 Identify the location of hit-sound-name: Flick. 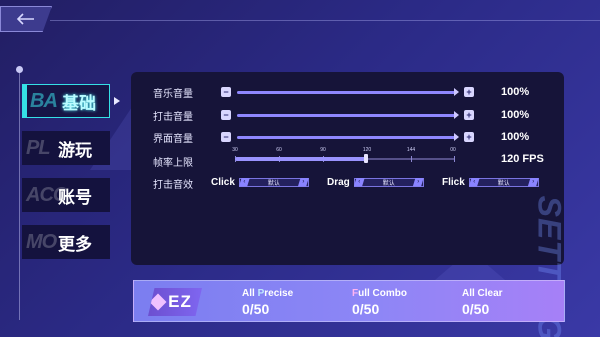
(453, 182).